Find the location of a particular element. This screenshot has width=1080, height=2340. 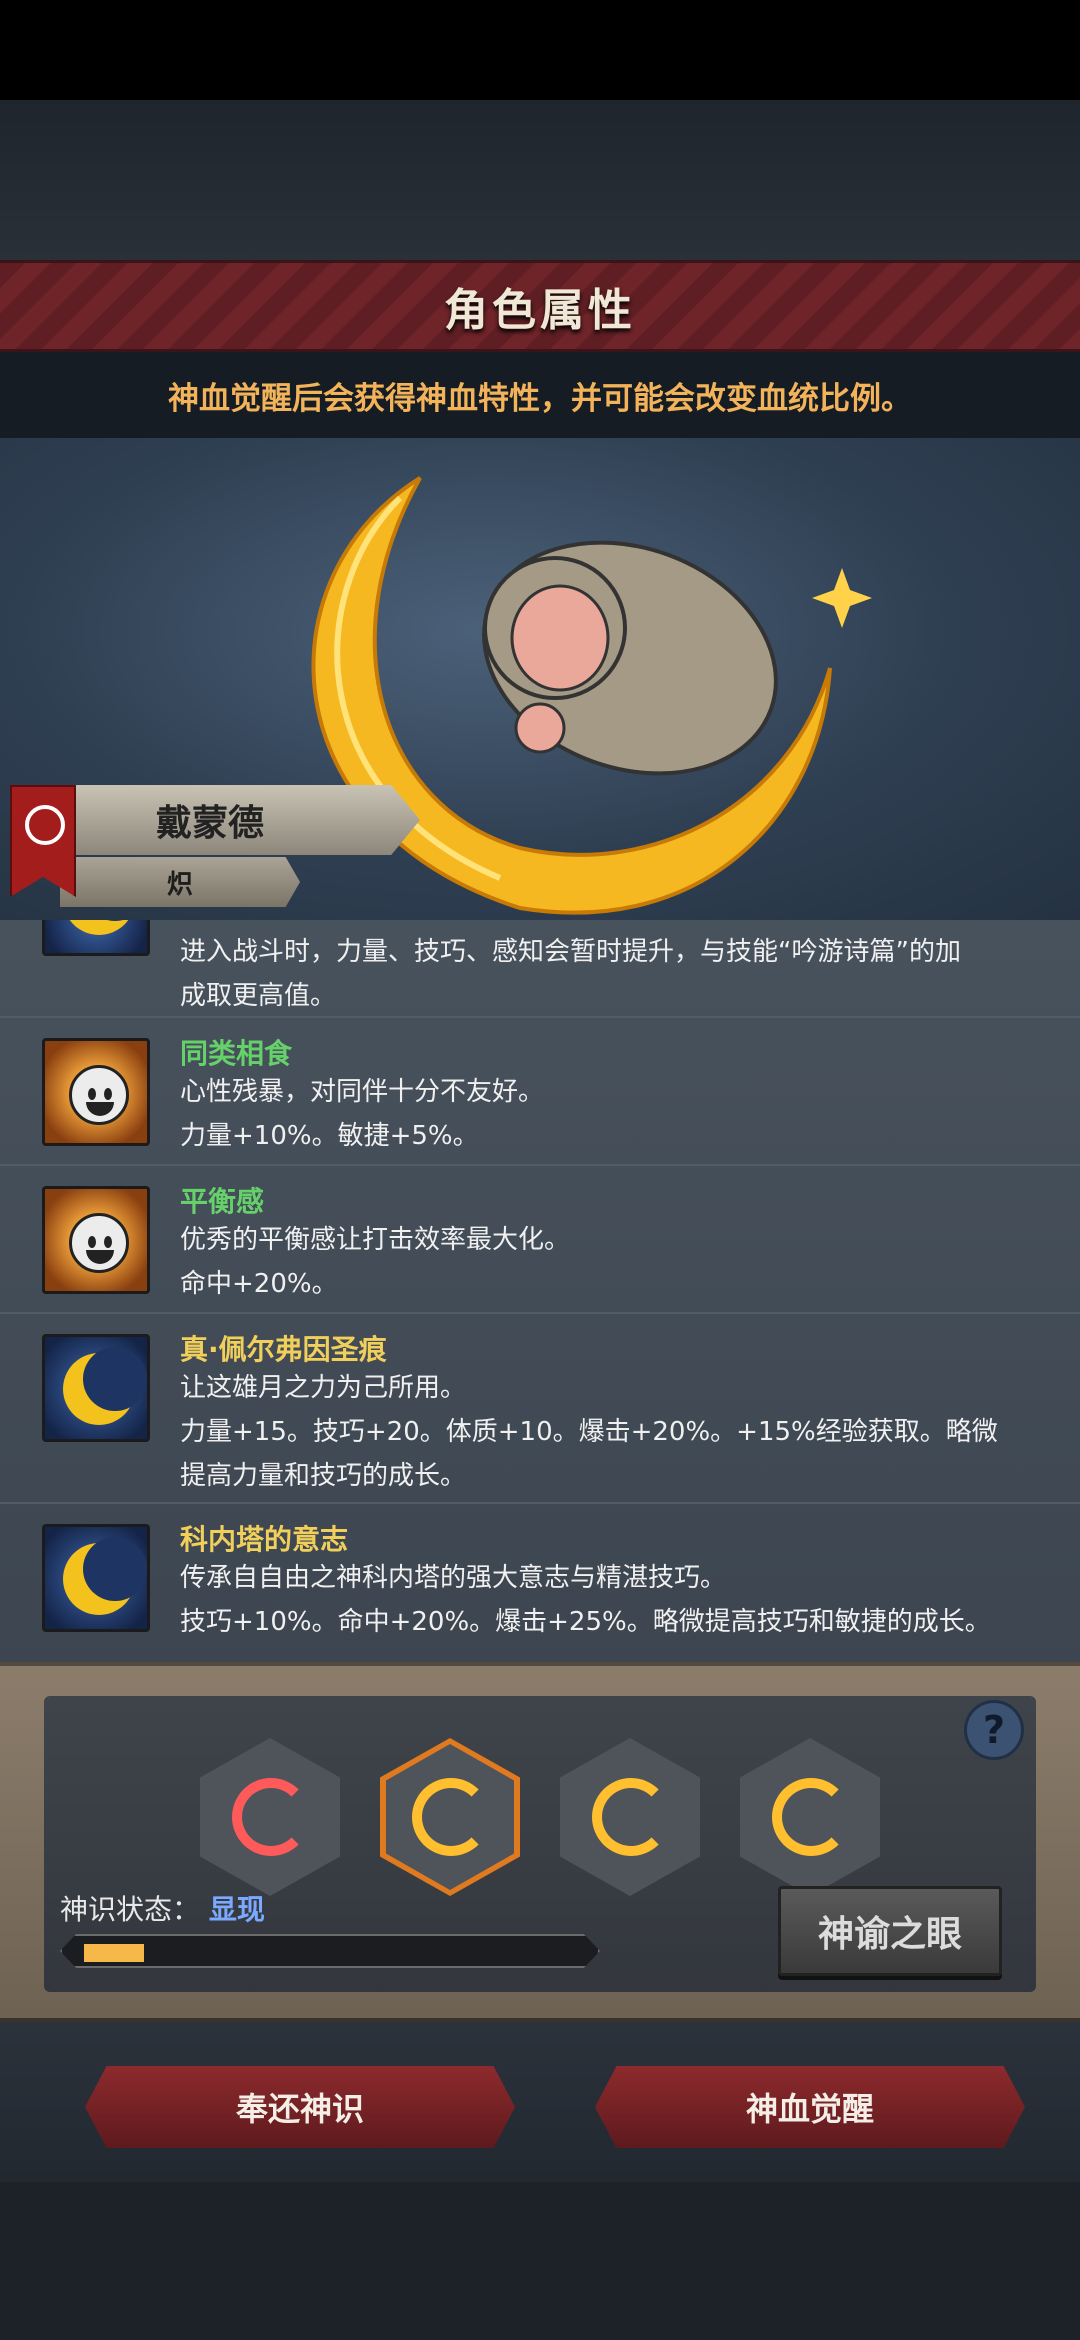

help-icon: ? is located at coordinates (994, 1730).